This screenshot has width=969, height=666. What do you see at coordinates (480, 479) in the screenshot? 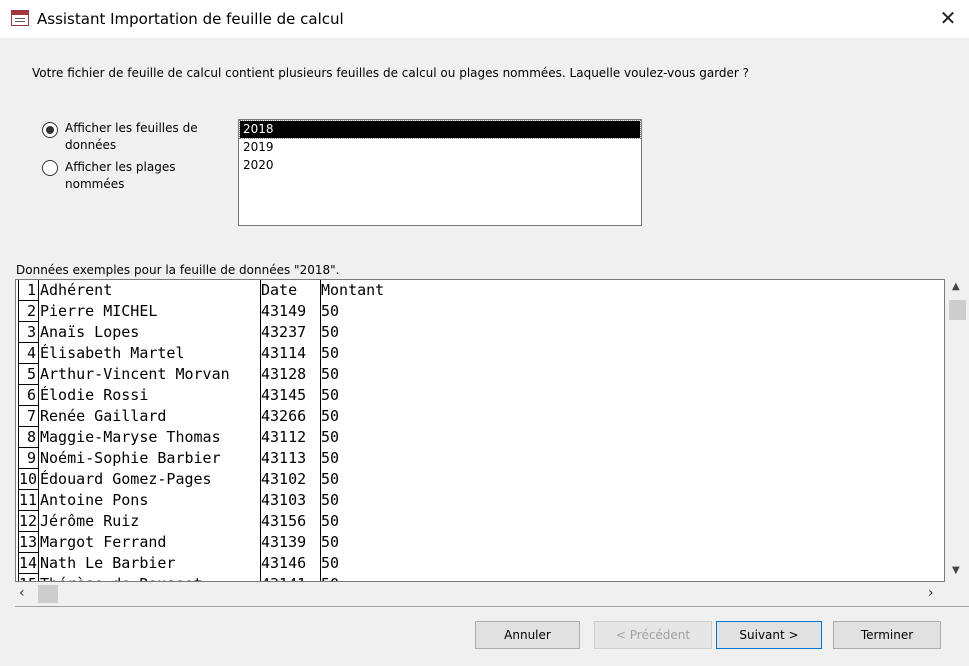
I see `table-row: 10 Édouard Gomez-Pages 43102 50` at bounding box center [480, 479].